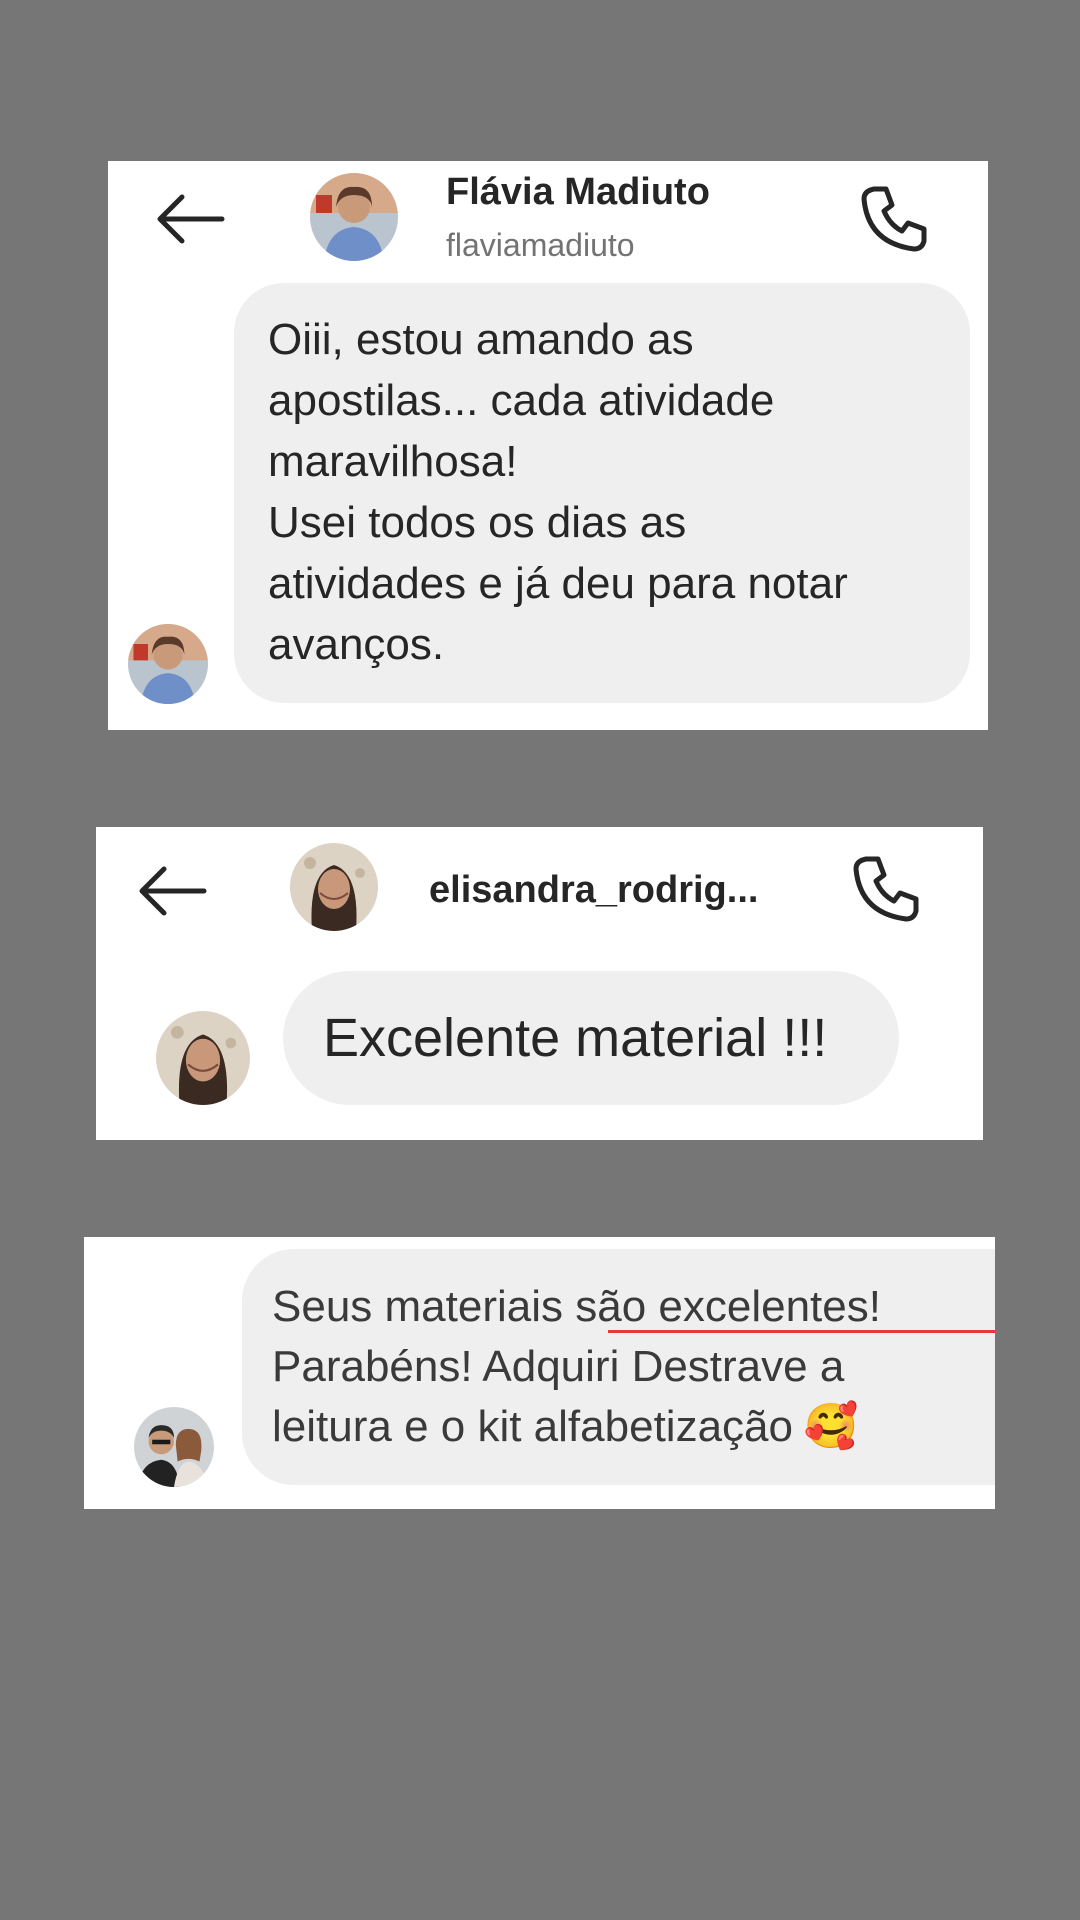  What do you see at coordinates (831, 1426) in the screenshot?
I see `smiling-face-with-hearts-emoji: 🥰` at bounding box center [831, 1426].